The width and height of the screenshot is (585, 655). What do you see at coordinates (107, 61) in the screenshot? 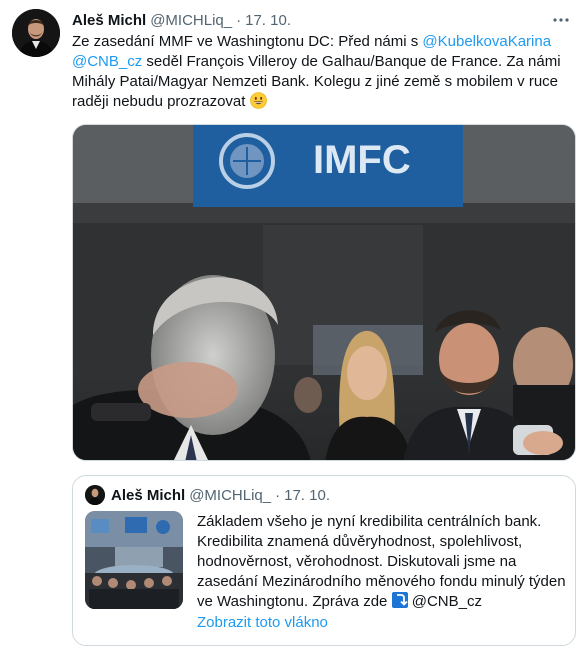
I see `mention-cnb: @CNB_cz` at bounding box center [107, 61].